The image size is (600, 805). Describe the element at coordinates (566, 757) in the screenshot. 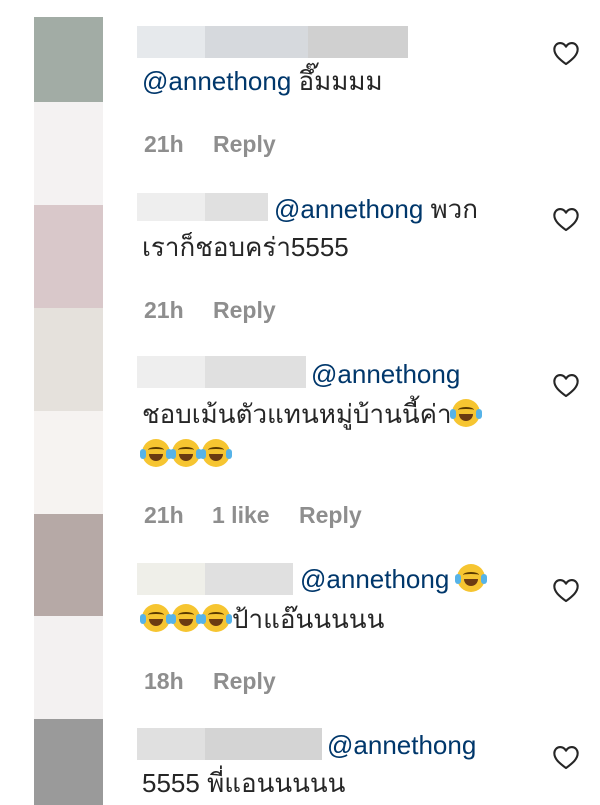

I see `heart-outline-icon` at that location.